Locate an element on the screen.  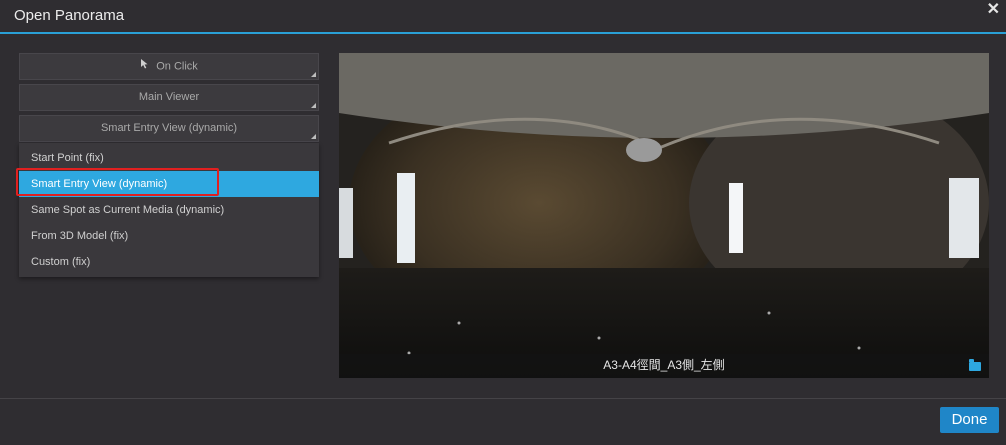
menu-item-from-3d-model: From 3D Model (fix) is located at coordinates (169, 236).